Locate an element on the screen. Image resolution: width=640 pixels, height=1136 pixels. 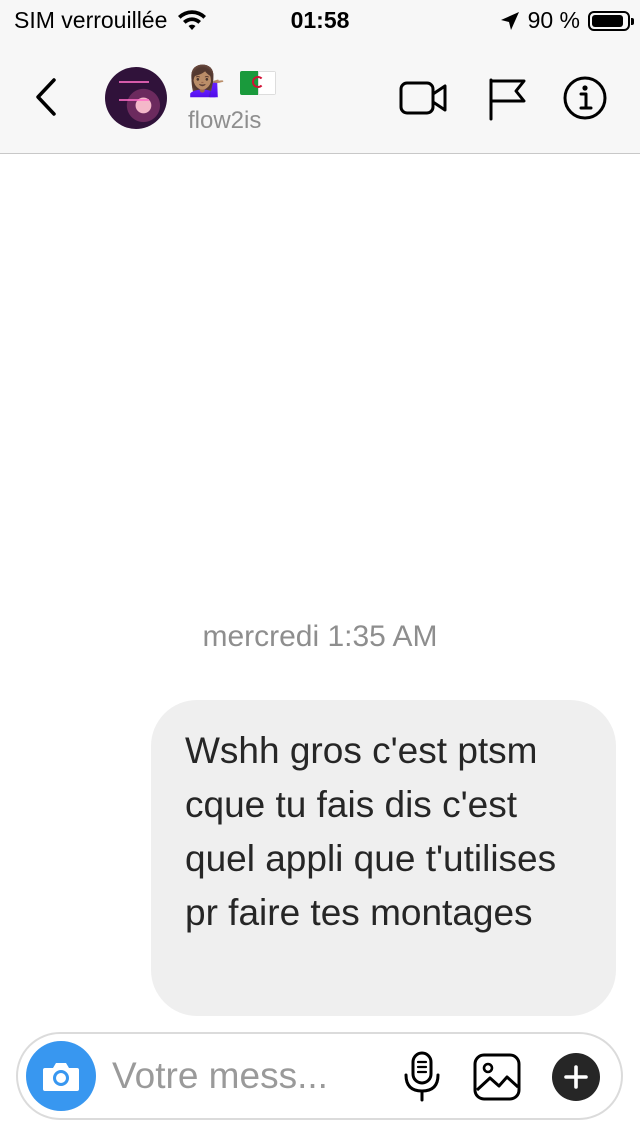
battery-fill is located at coordinates (607, 20).